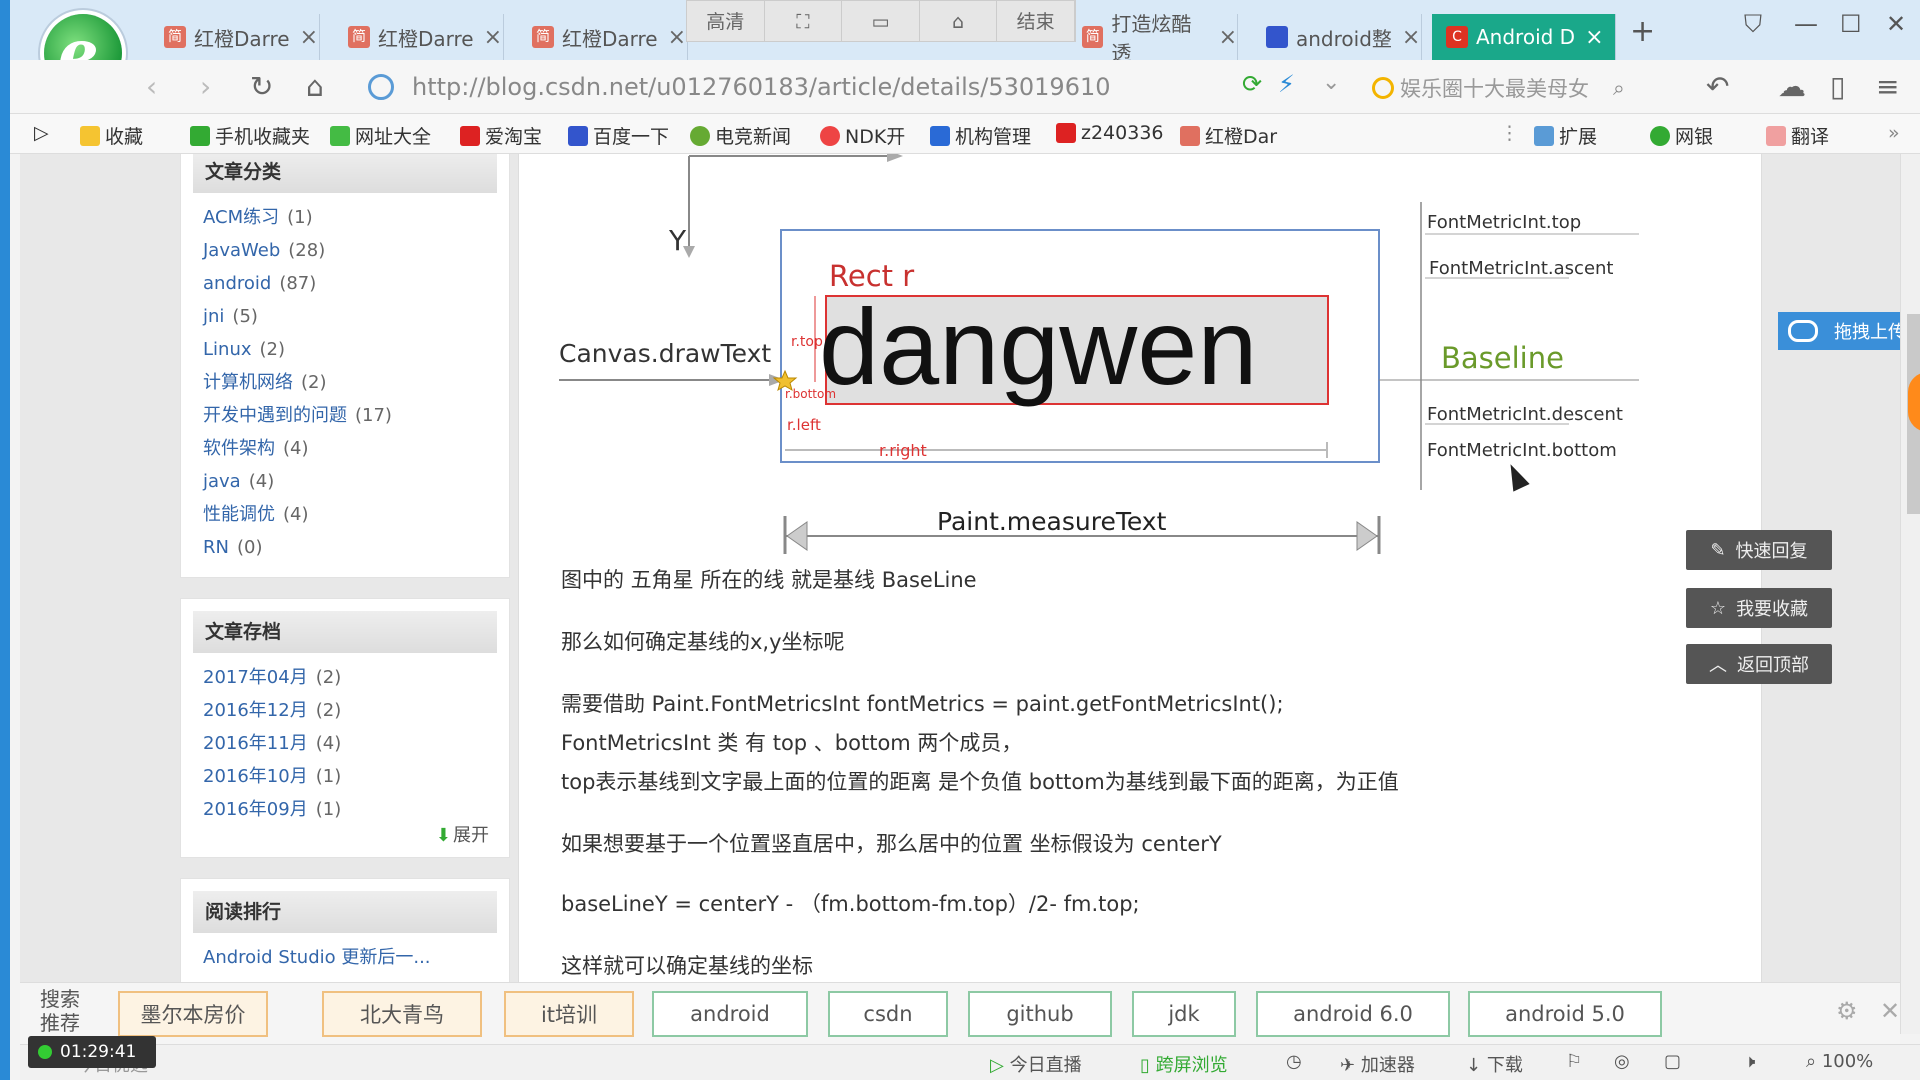 The image size is (1920, 1080). I want to click on bookmark-urls: 网址大全, so click(380, 135).